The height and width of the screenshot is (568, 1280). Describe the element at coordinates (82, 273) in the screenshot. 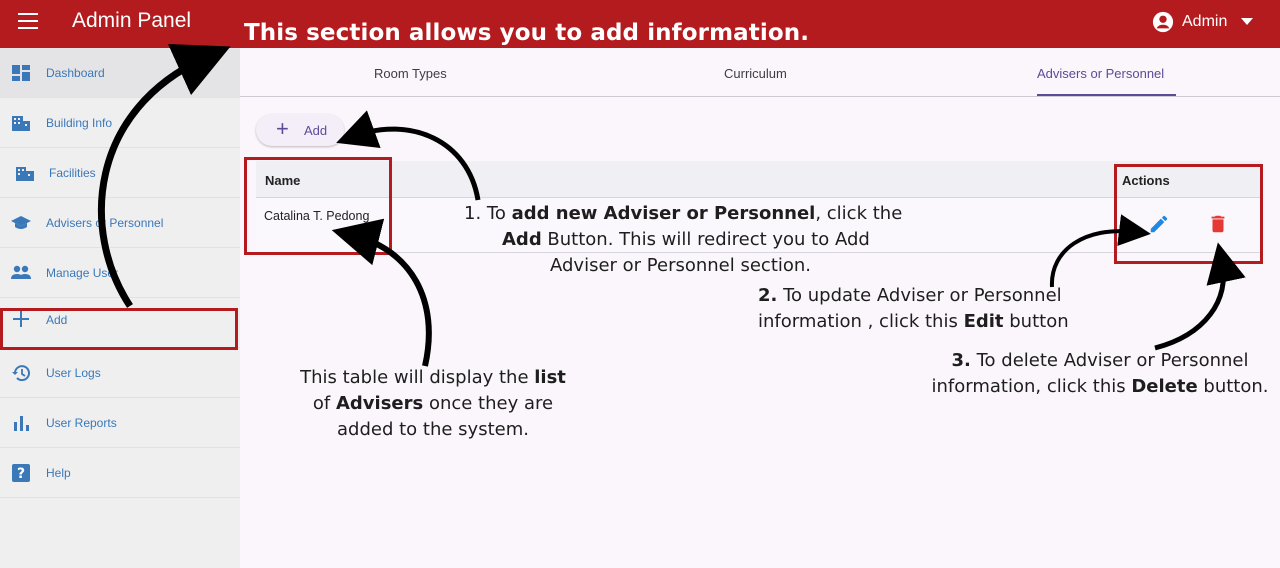

I see `sidebar-item-label: Manage User` at that location.